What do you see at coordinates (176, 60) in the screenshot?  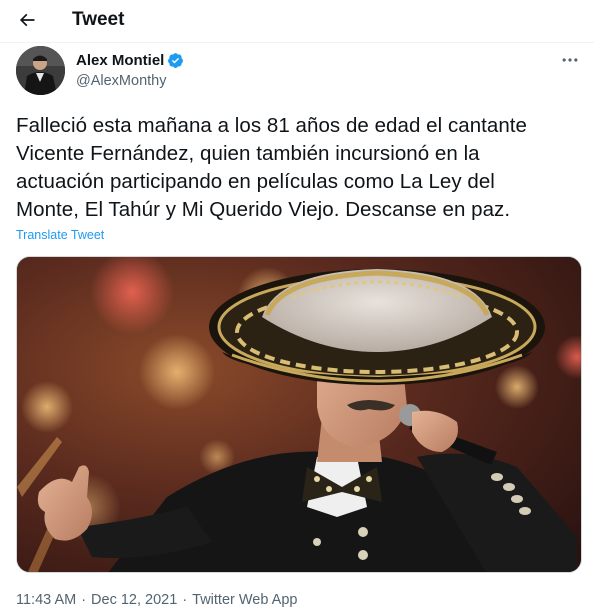 I see `verified-badge-icon` at bounding box center [176, 60].